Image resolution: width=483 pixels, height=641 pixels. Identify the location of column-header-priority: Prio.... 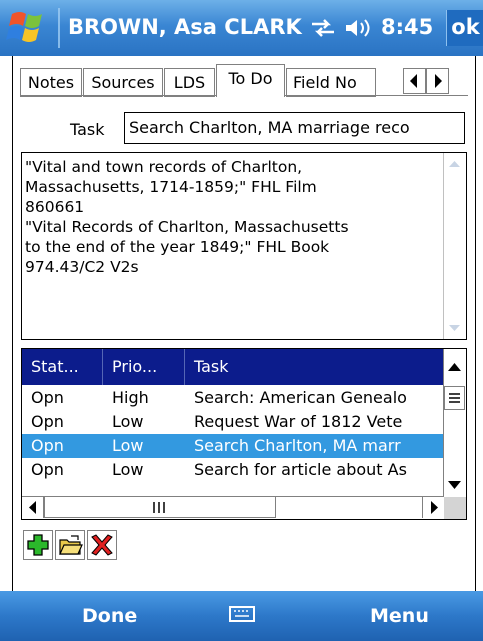
(144, 367).